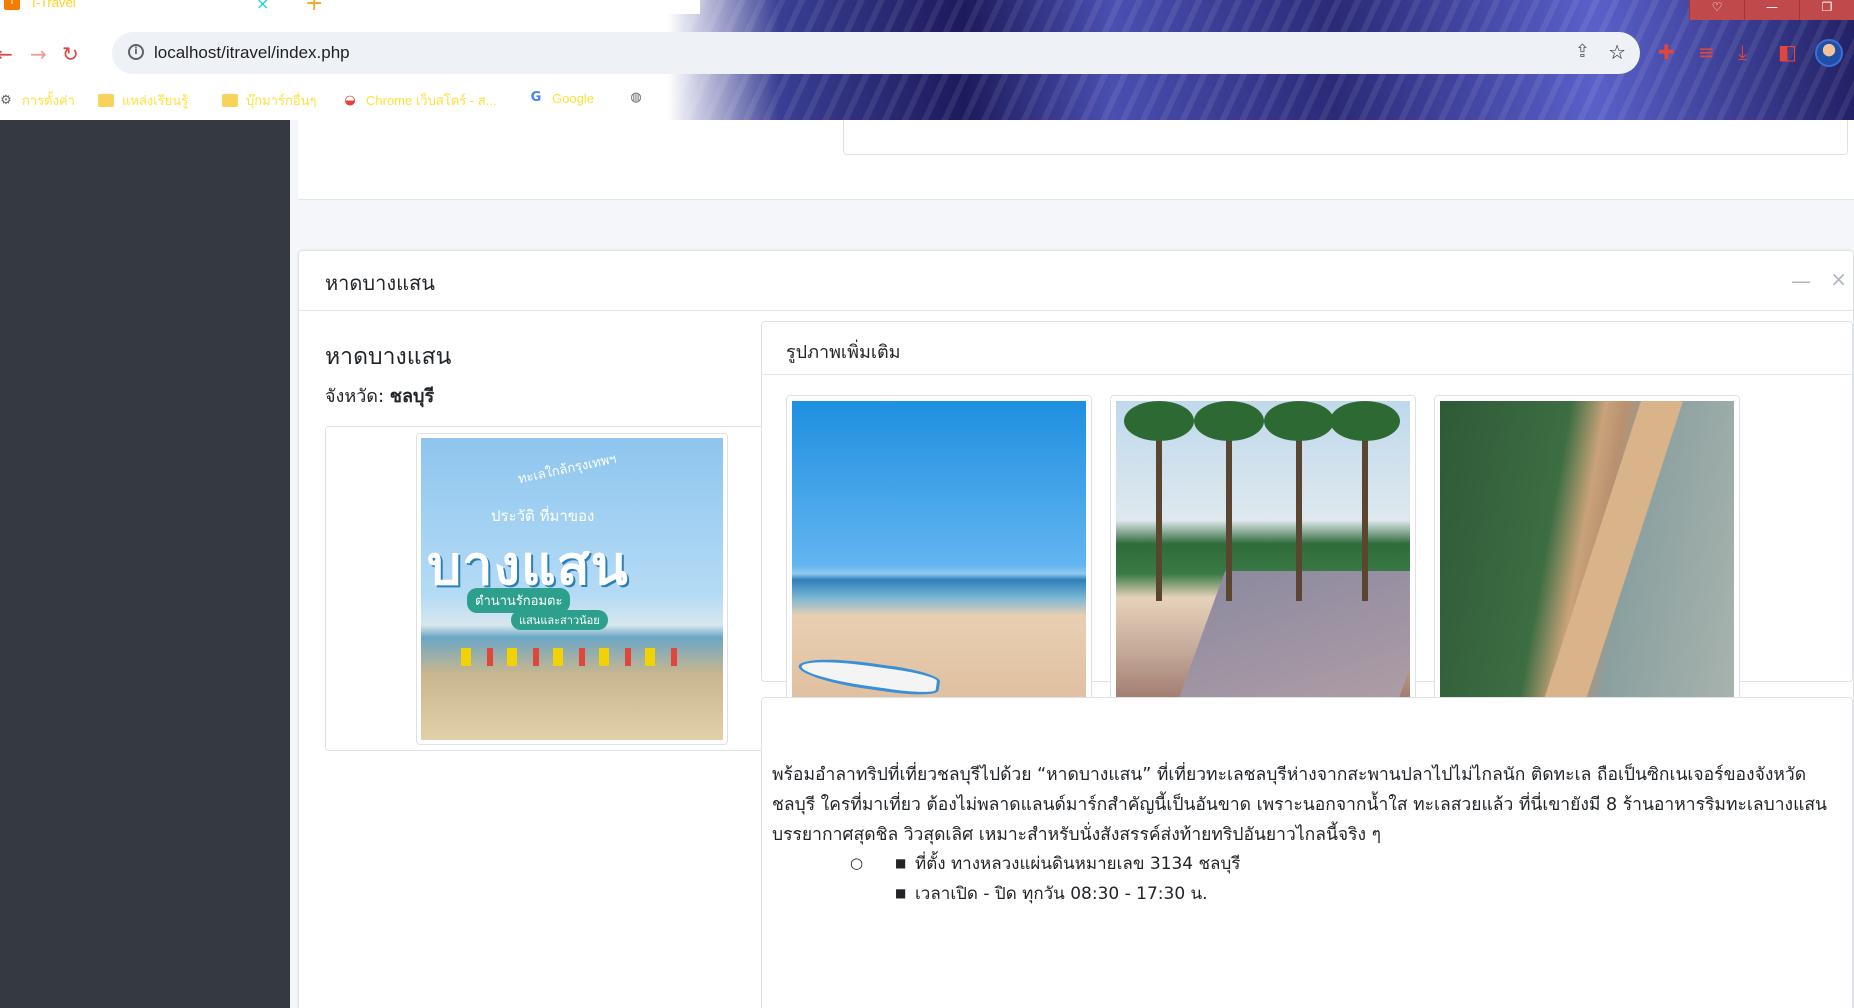  I want to click on province-label: จังหวัด:, so click(357, 396).